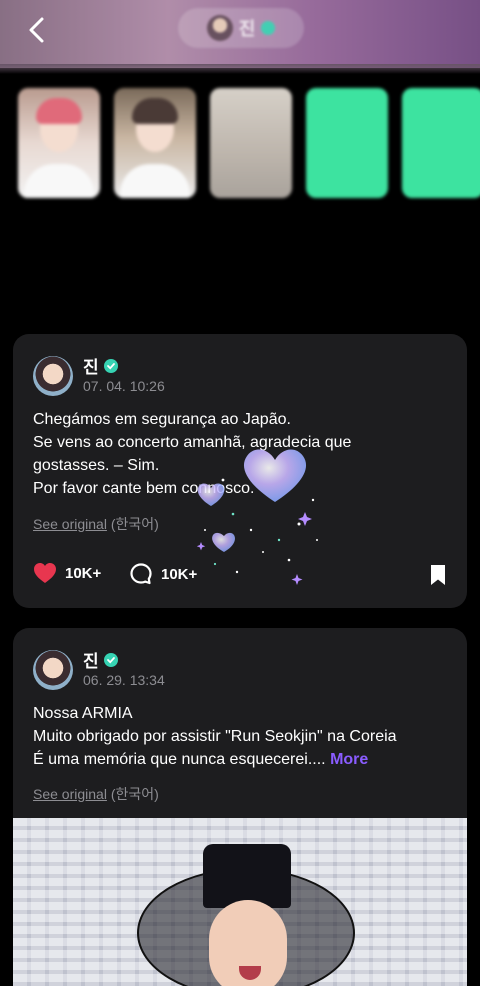 This screenshot has height=986, width=480. What do you see at coordinates (219, 28) in the screenshot?
I see `artist-avatar` at bounding box center [219, 28].